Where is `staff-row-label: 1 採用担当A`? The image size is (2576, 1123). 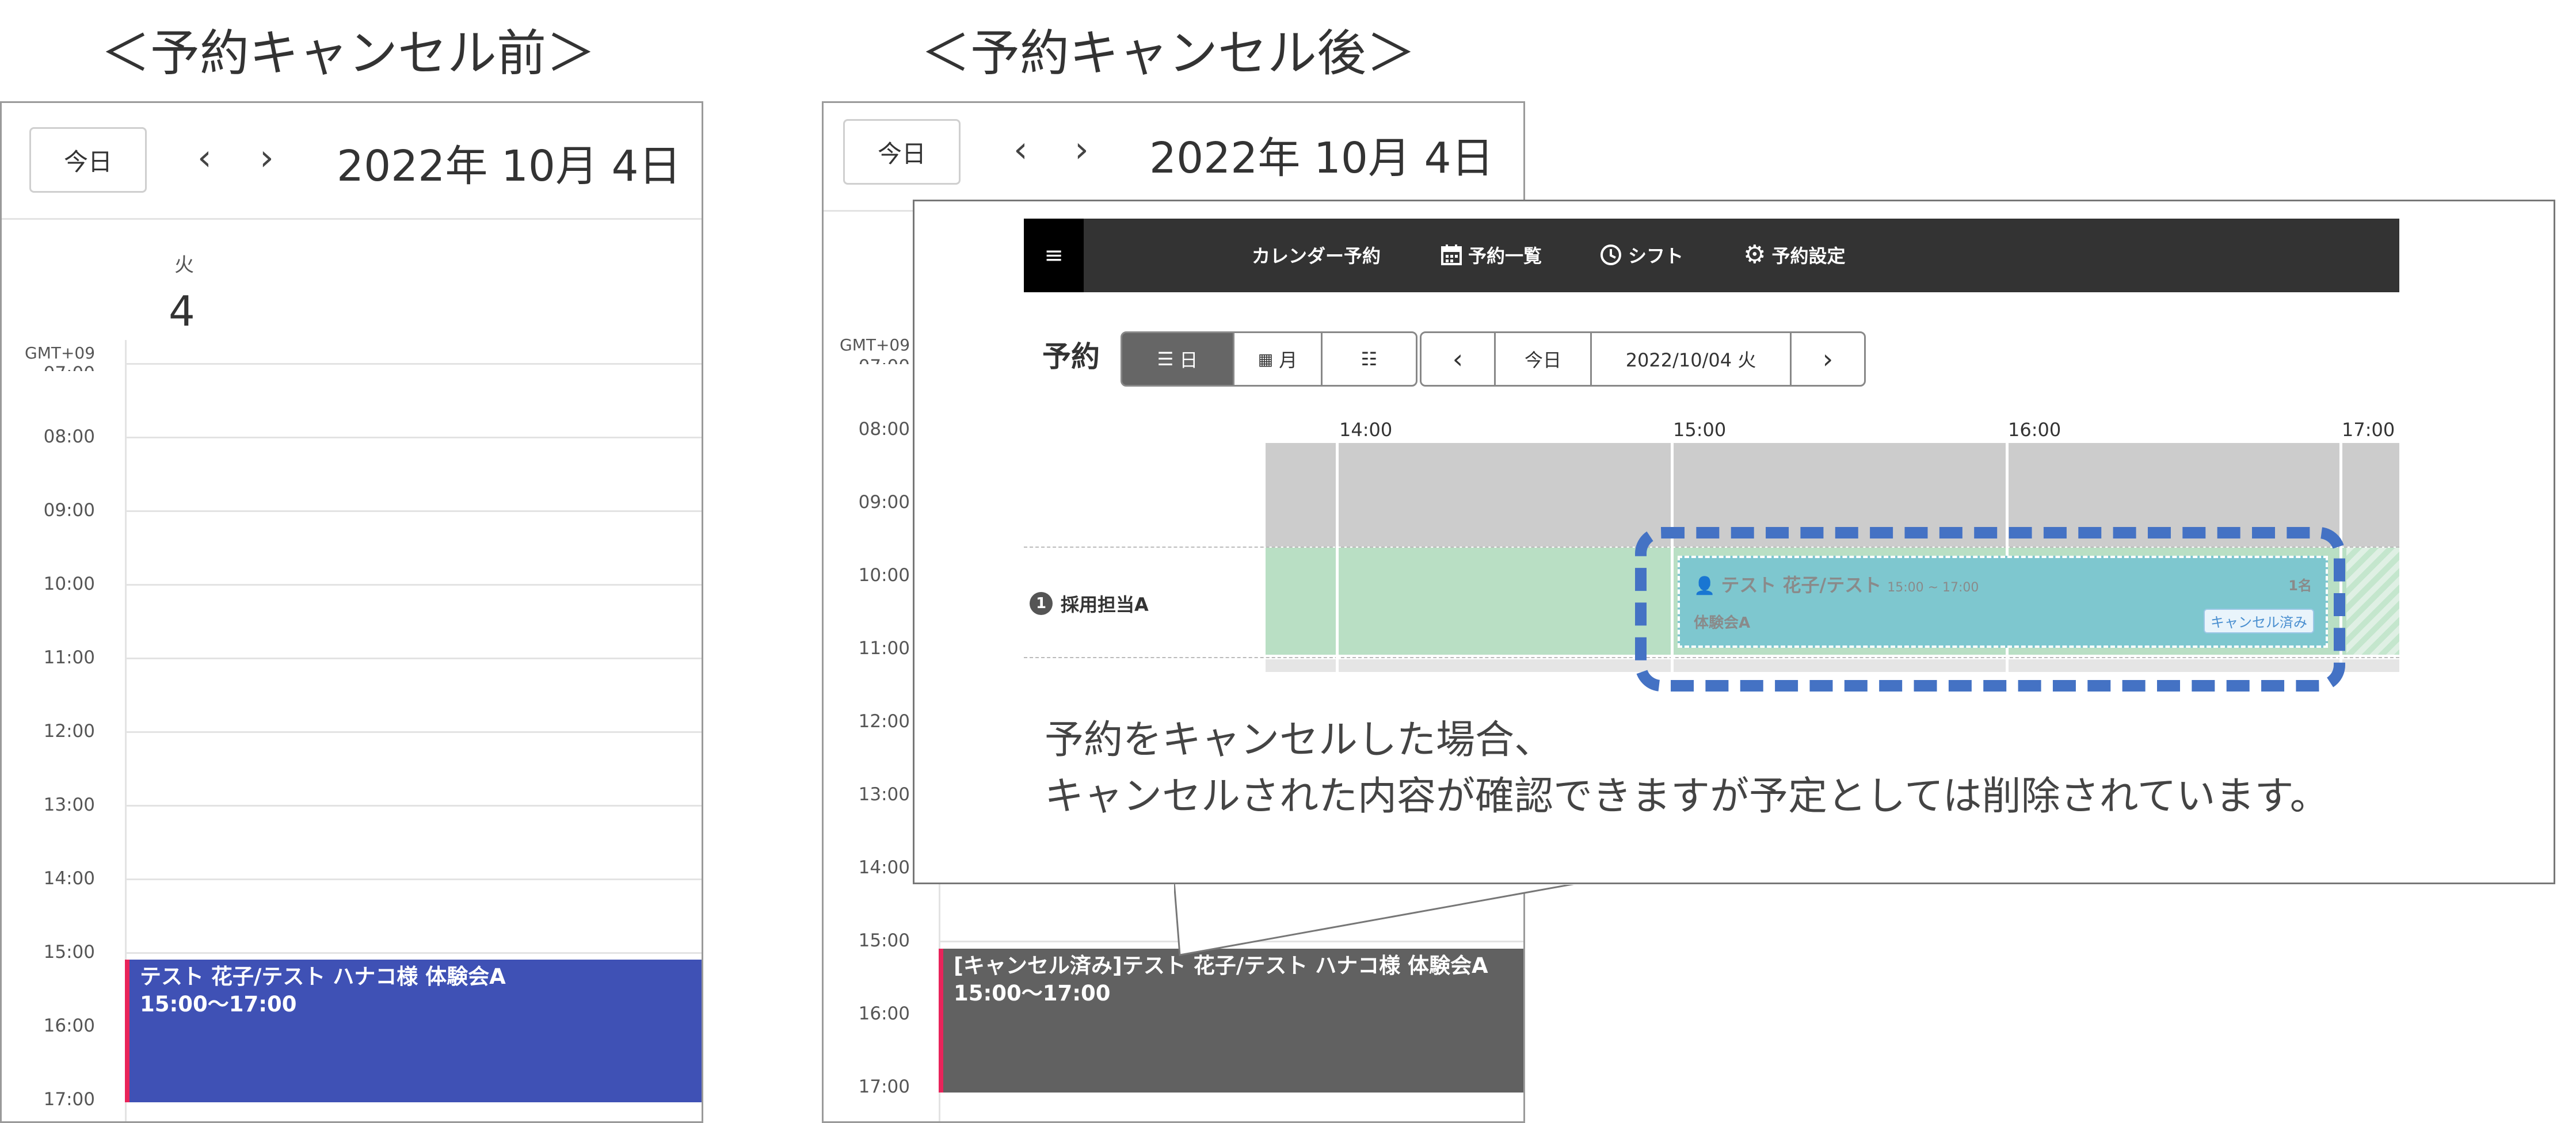 staff-row-label: 1 採用担当A is located at coordinates (1089, 604).